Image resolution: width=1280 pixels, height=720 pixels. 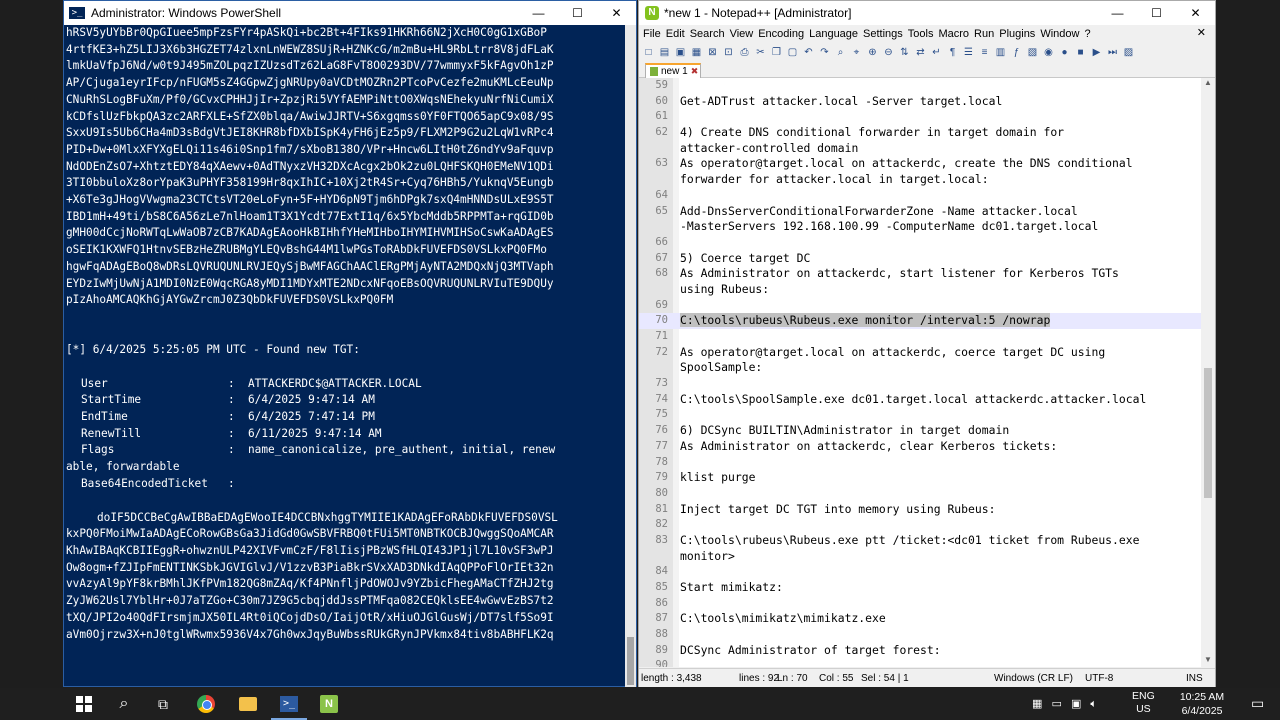 What do you see at coordinates (680, 52) in the screenshot?
I see `save-icon: ▣` at bounding box center [680, 52].